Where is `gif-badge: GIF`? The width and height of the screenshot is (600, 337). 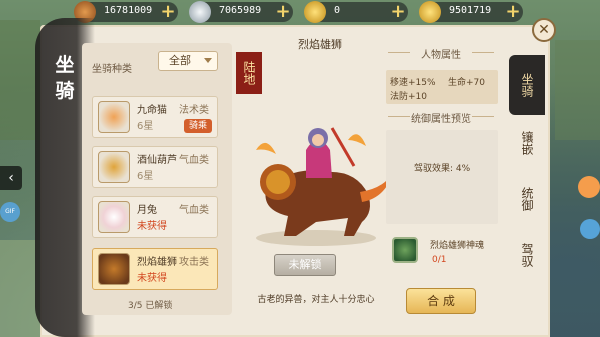 gif-badge: GIF is located at coordinates (10, 212).